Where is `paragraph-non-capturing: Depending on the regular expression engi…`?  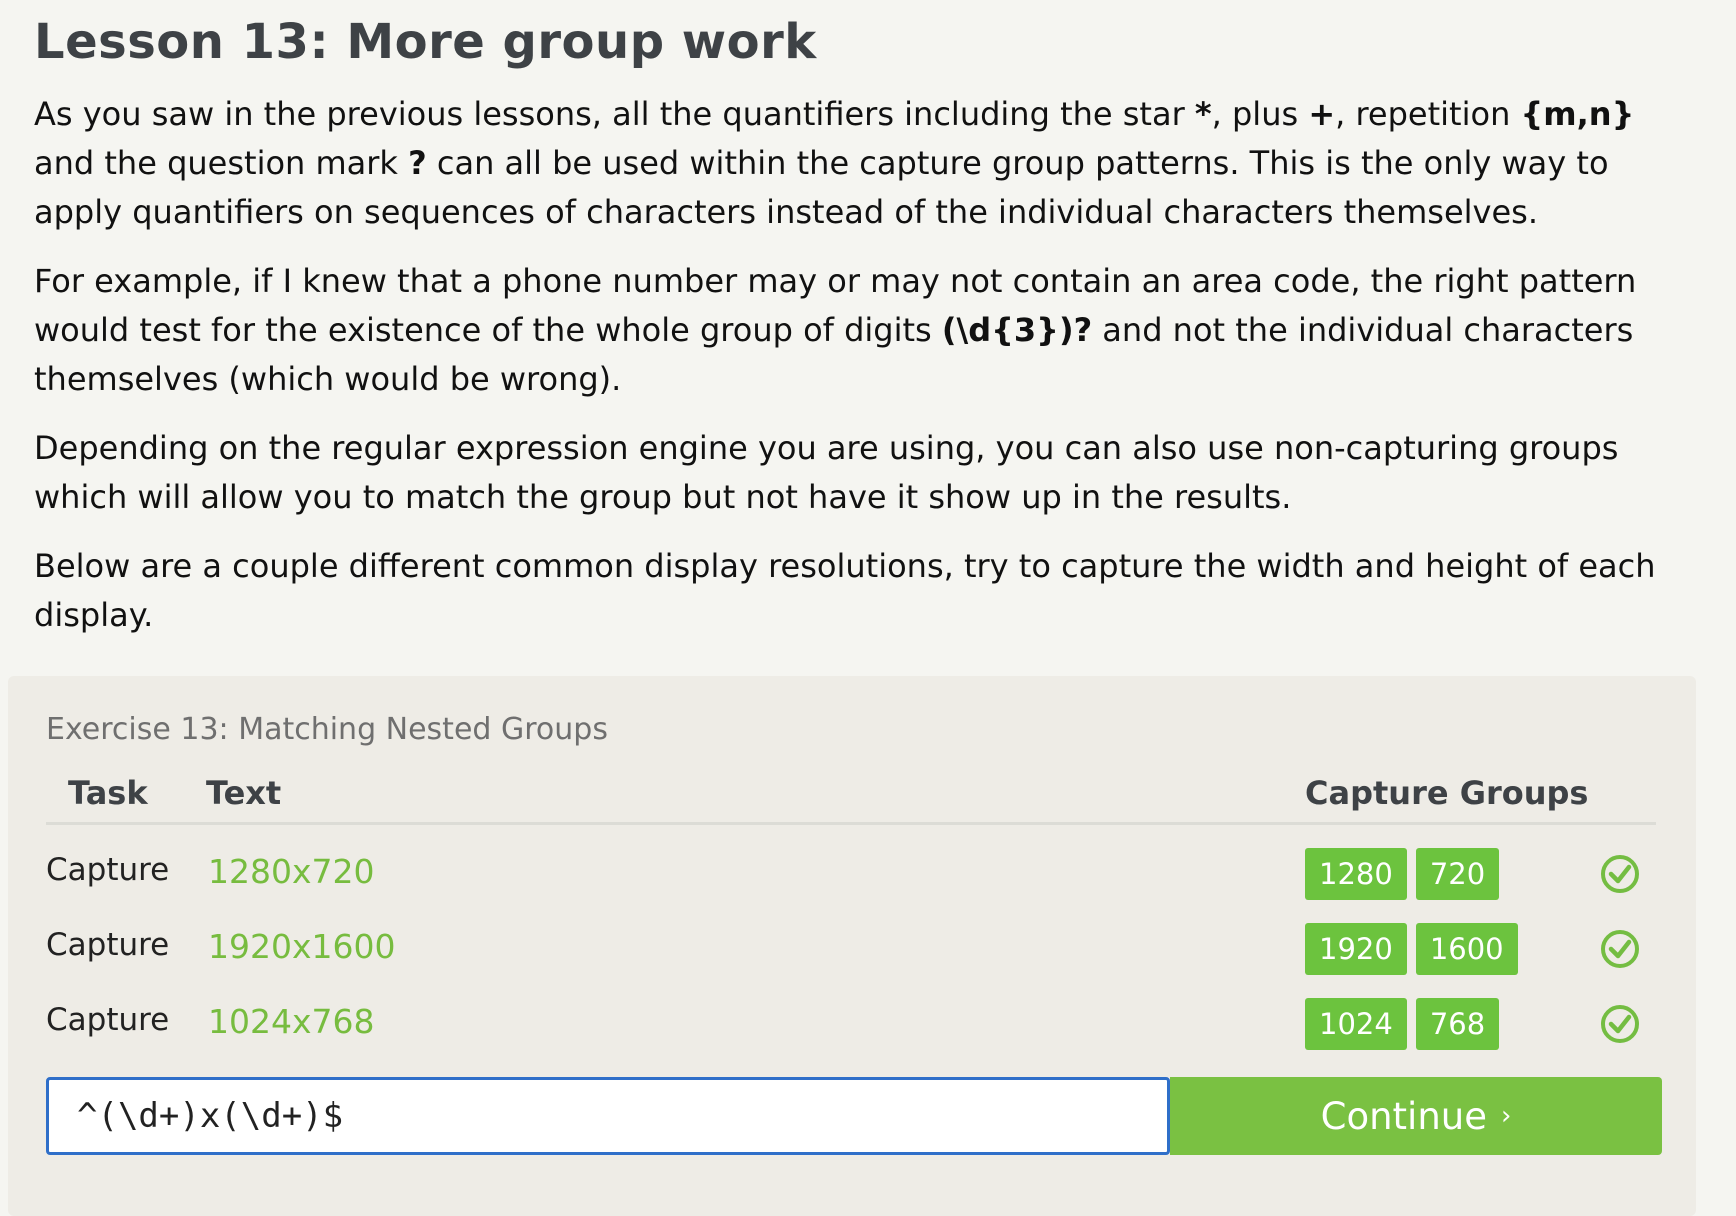
paragraph-non-capturing: Depending on the regular expression engi… is located at coordinates (826, 472).